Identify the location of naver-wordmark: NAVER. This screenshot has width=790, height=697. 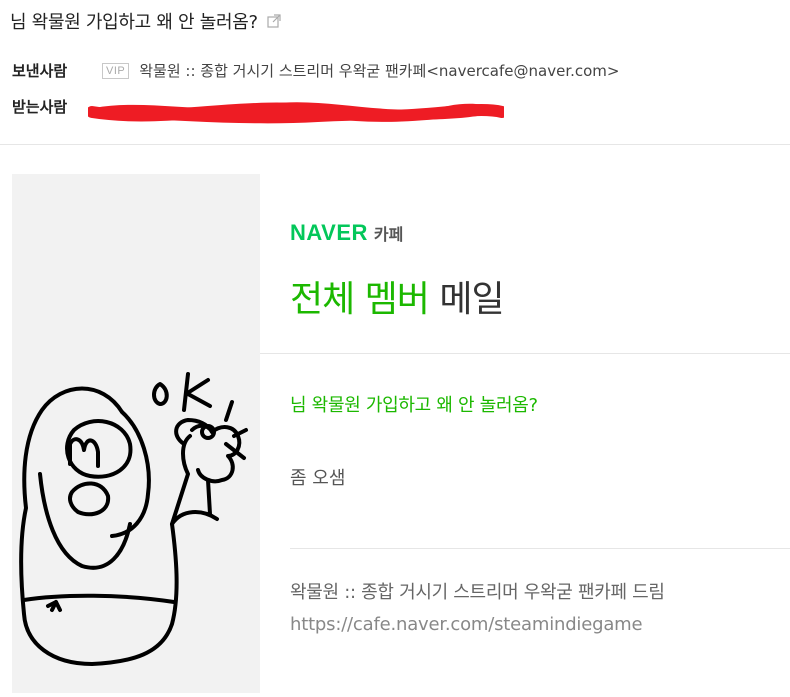
(329, 232).